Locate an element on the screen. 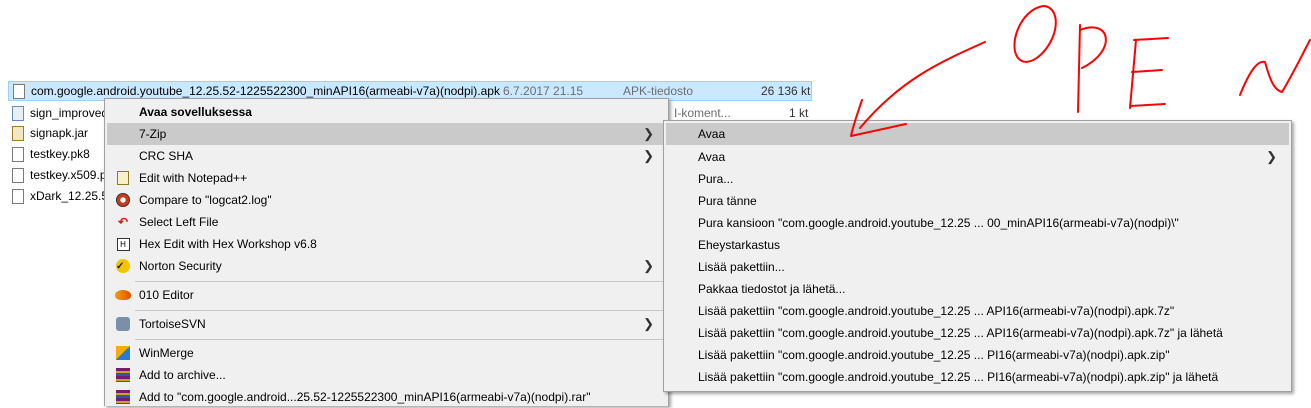  submenu-item-test-archive: Eheystarkastus is located at coordinates (977, 245).